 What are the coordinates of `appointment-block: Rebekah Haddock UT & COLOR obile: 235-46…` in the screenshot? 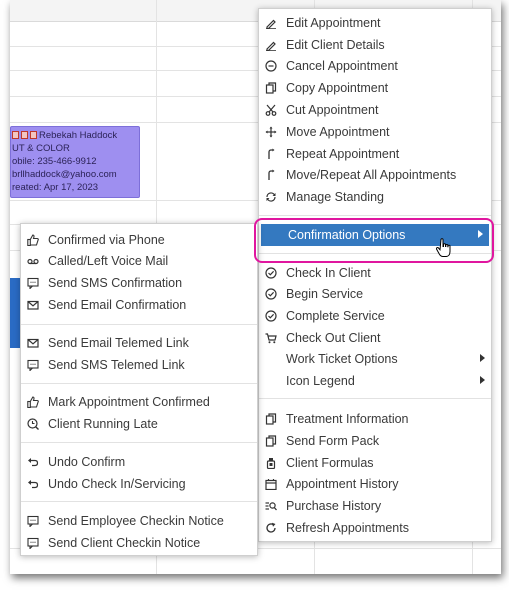 It's located at (75, 162).